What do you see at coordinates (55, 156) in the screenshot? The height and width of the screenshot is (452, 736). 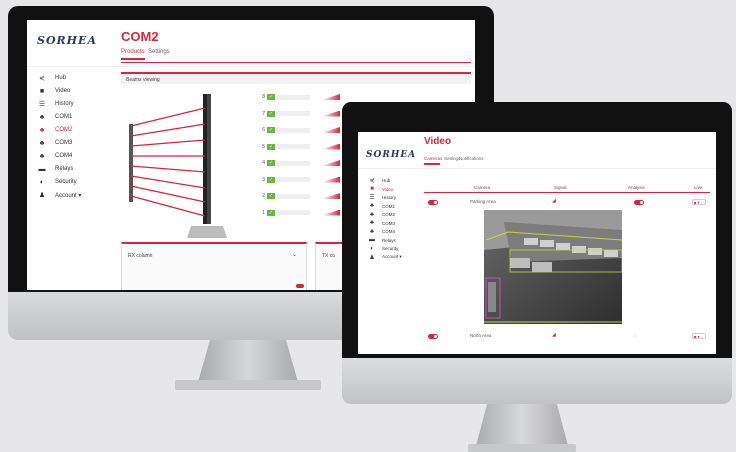 I see `sidebar-item-com4: ♣ COM4` at bounding box center [55, 156].